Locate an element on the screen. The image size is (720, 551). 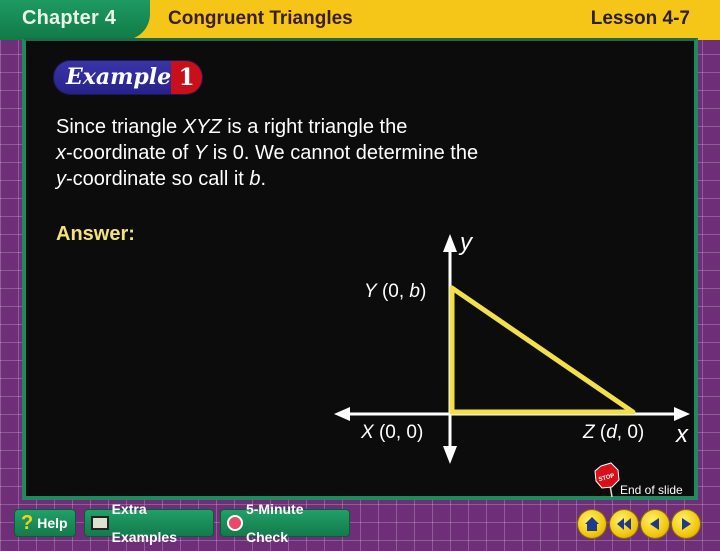
extra-examples-button: Extra Examples is located at coordinates (149, 523).